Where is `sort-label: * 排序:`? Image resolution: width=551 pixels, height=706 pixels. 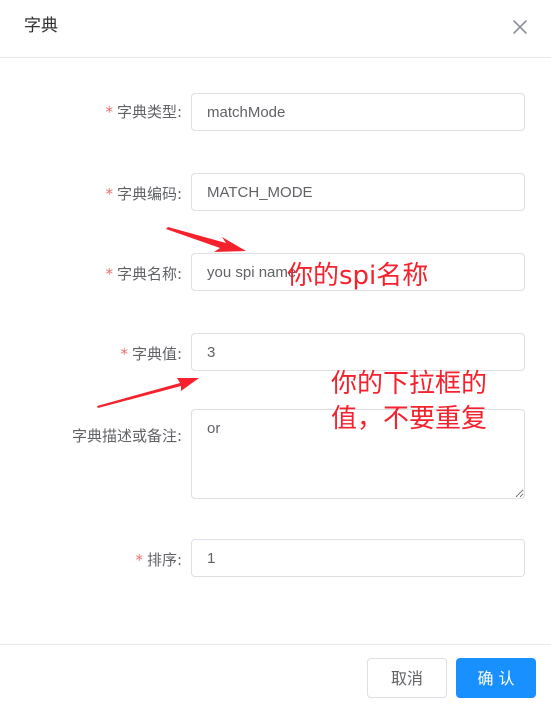
sort-label: * 排序: is located at coordinates (158, 560).